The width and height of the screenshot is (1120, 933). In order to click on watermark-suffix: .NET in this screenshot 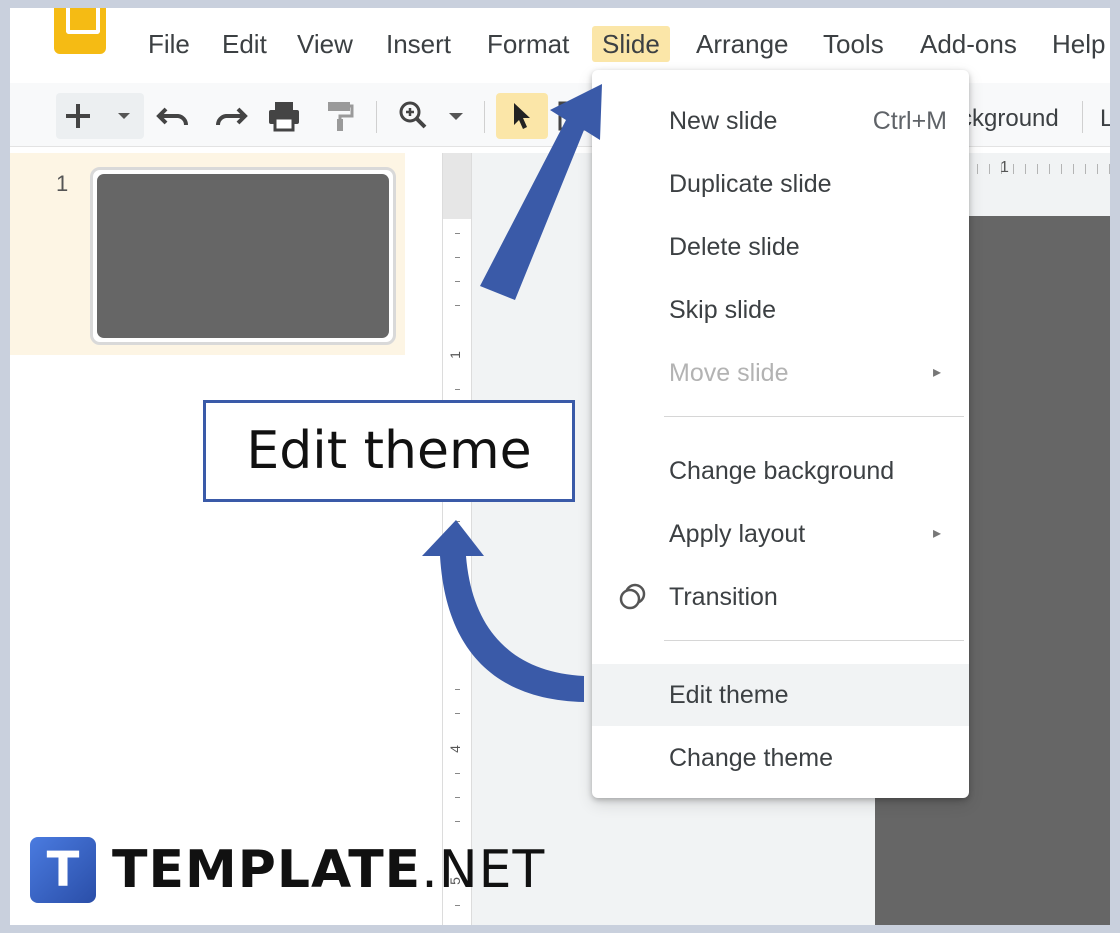, I will do `click(483, 870)`.